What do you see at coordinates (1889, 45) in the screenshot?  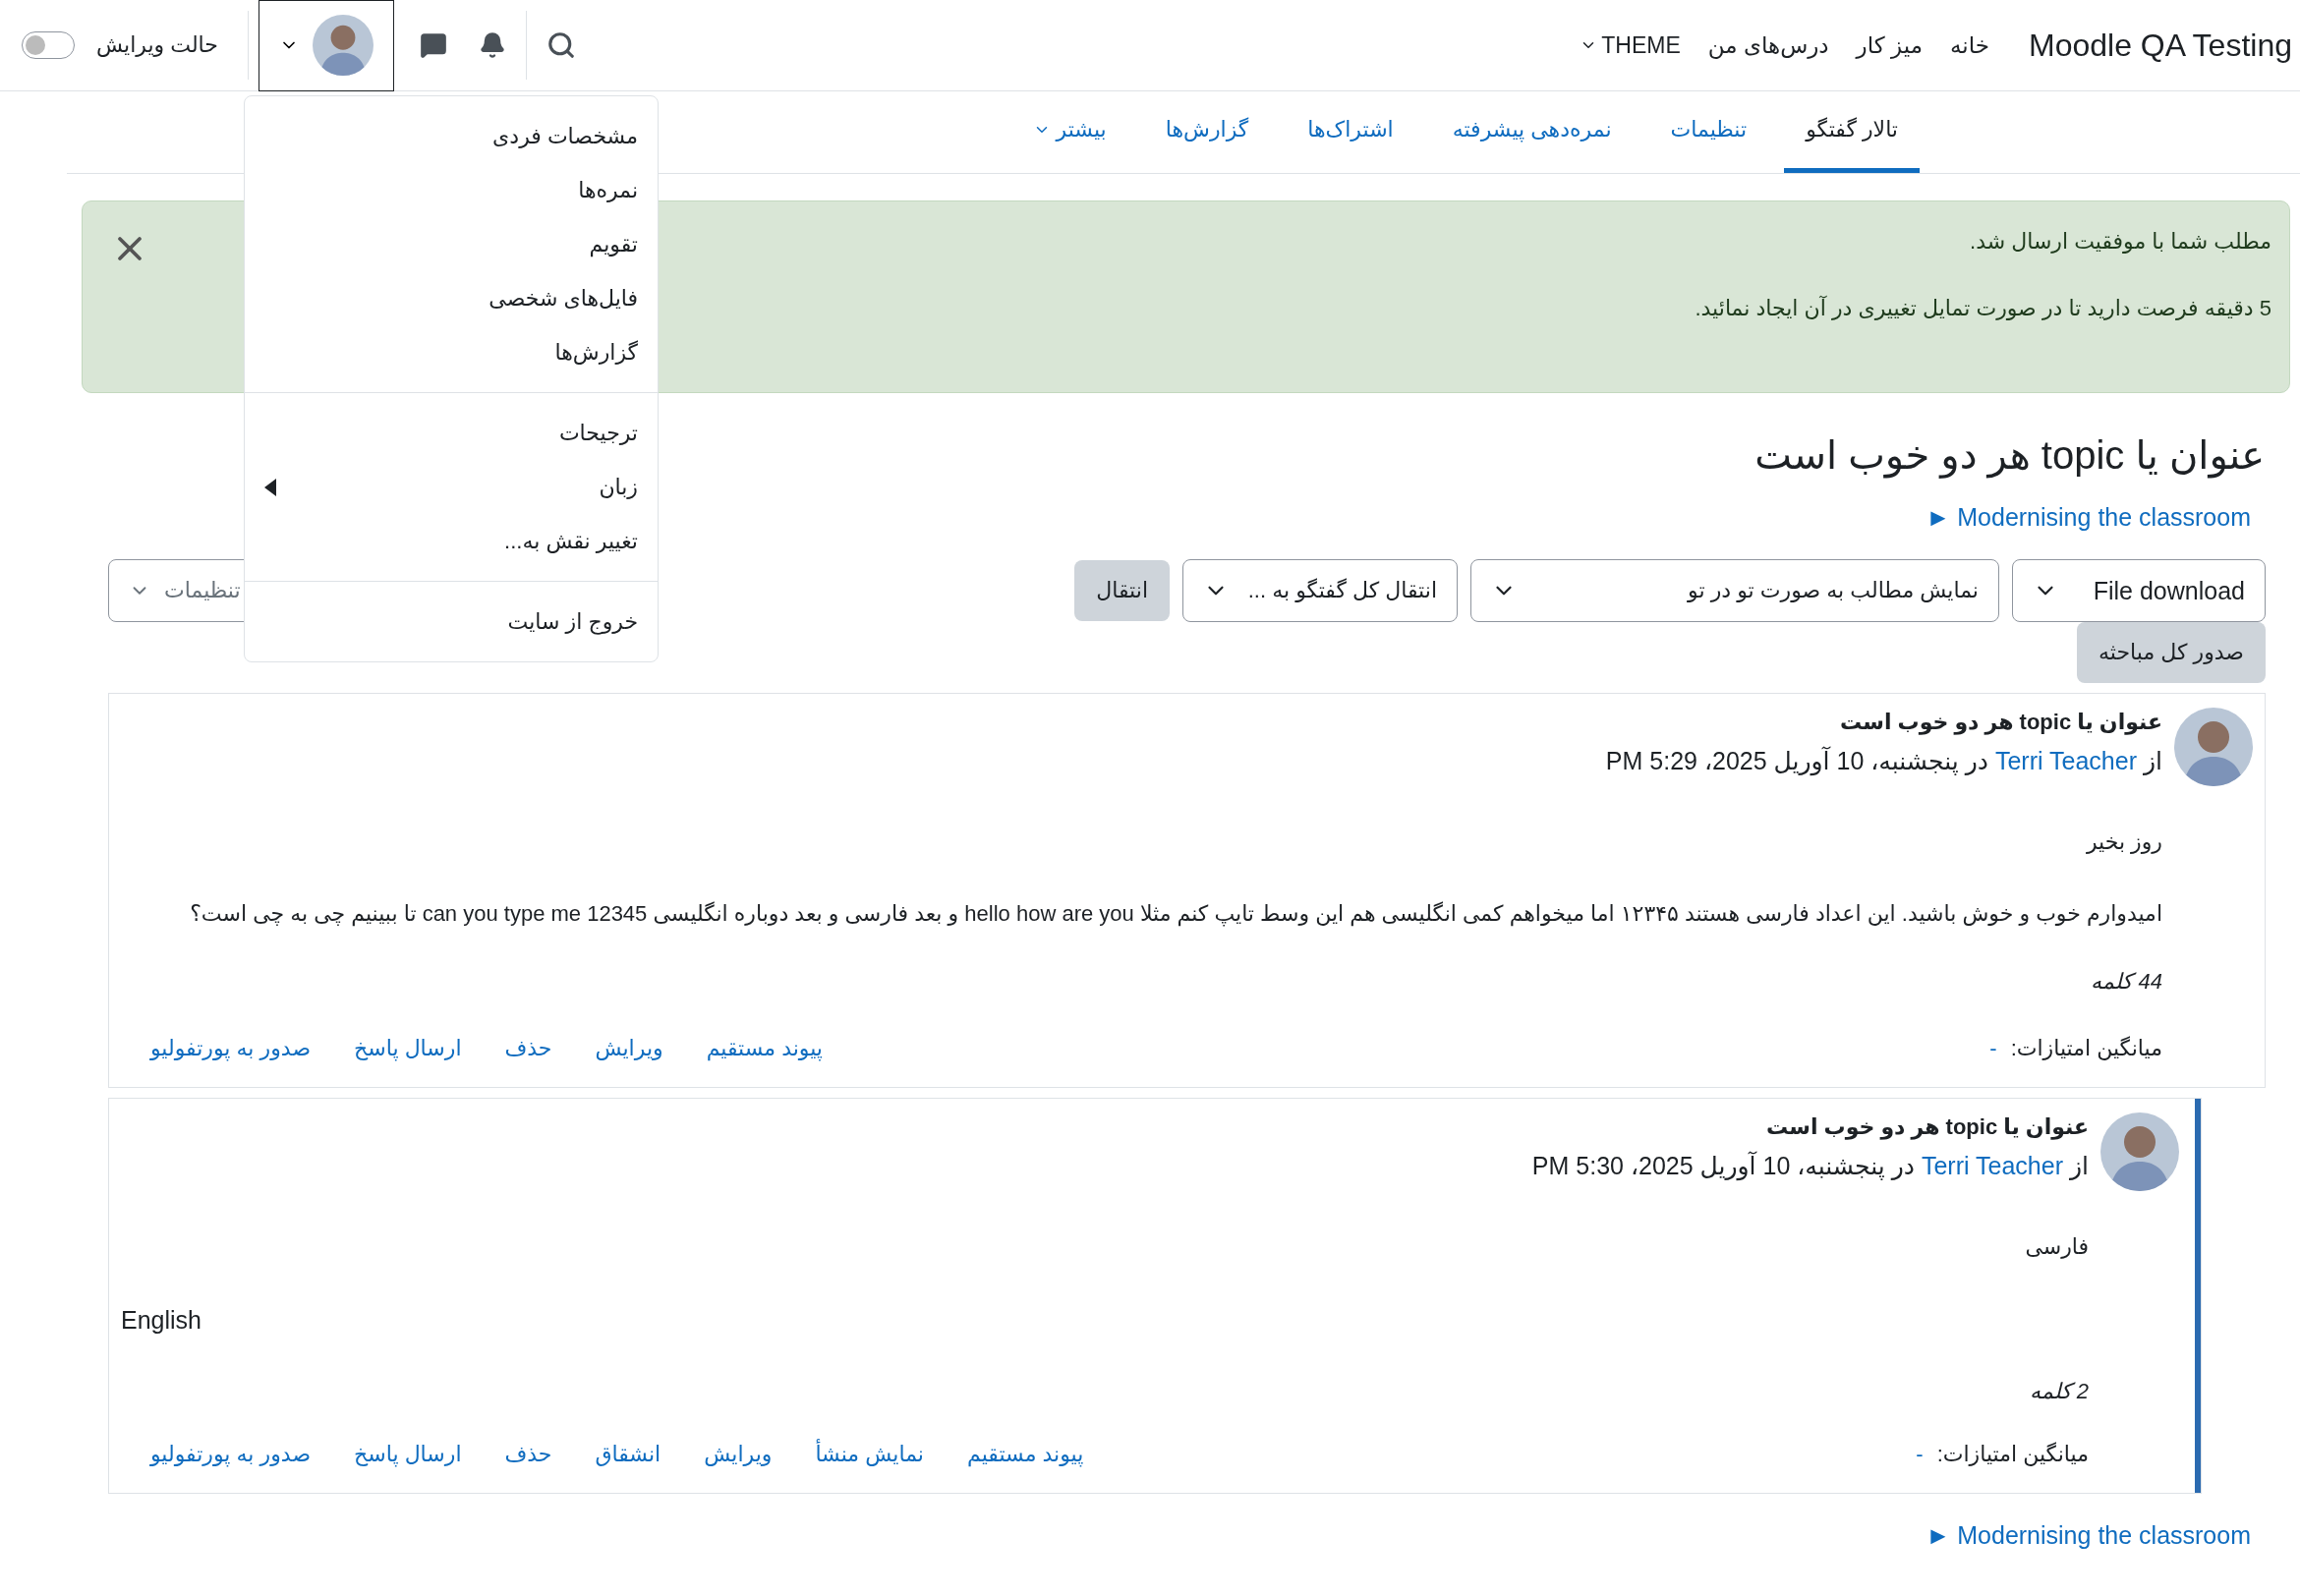 I see `nav-link: میز کار` at bounding box center [1889, 45].